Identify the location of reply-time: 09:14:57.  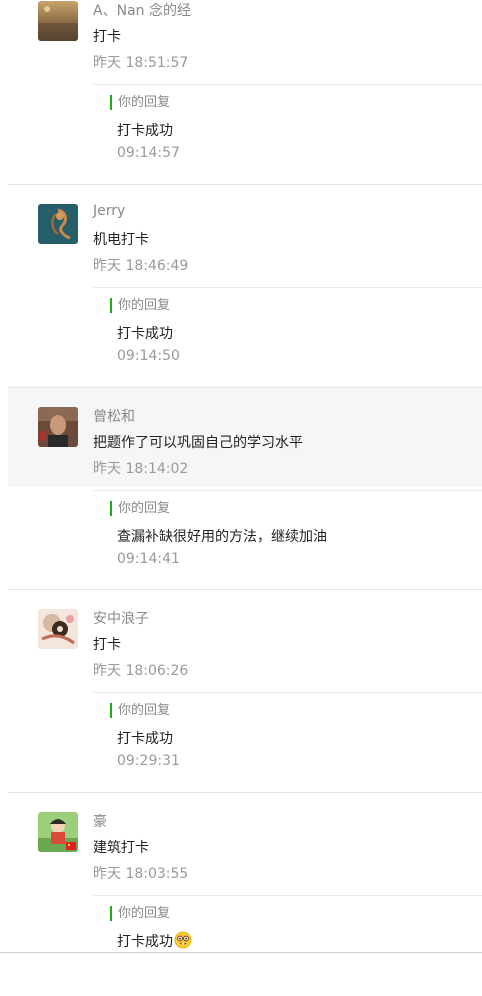
(148, 153).